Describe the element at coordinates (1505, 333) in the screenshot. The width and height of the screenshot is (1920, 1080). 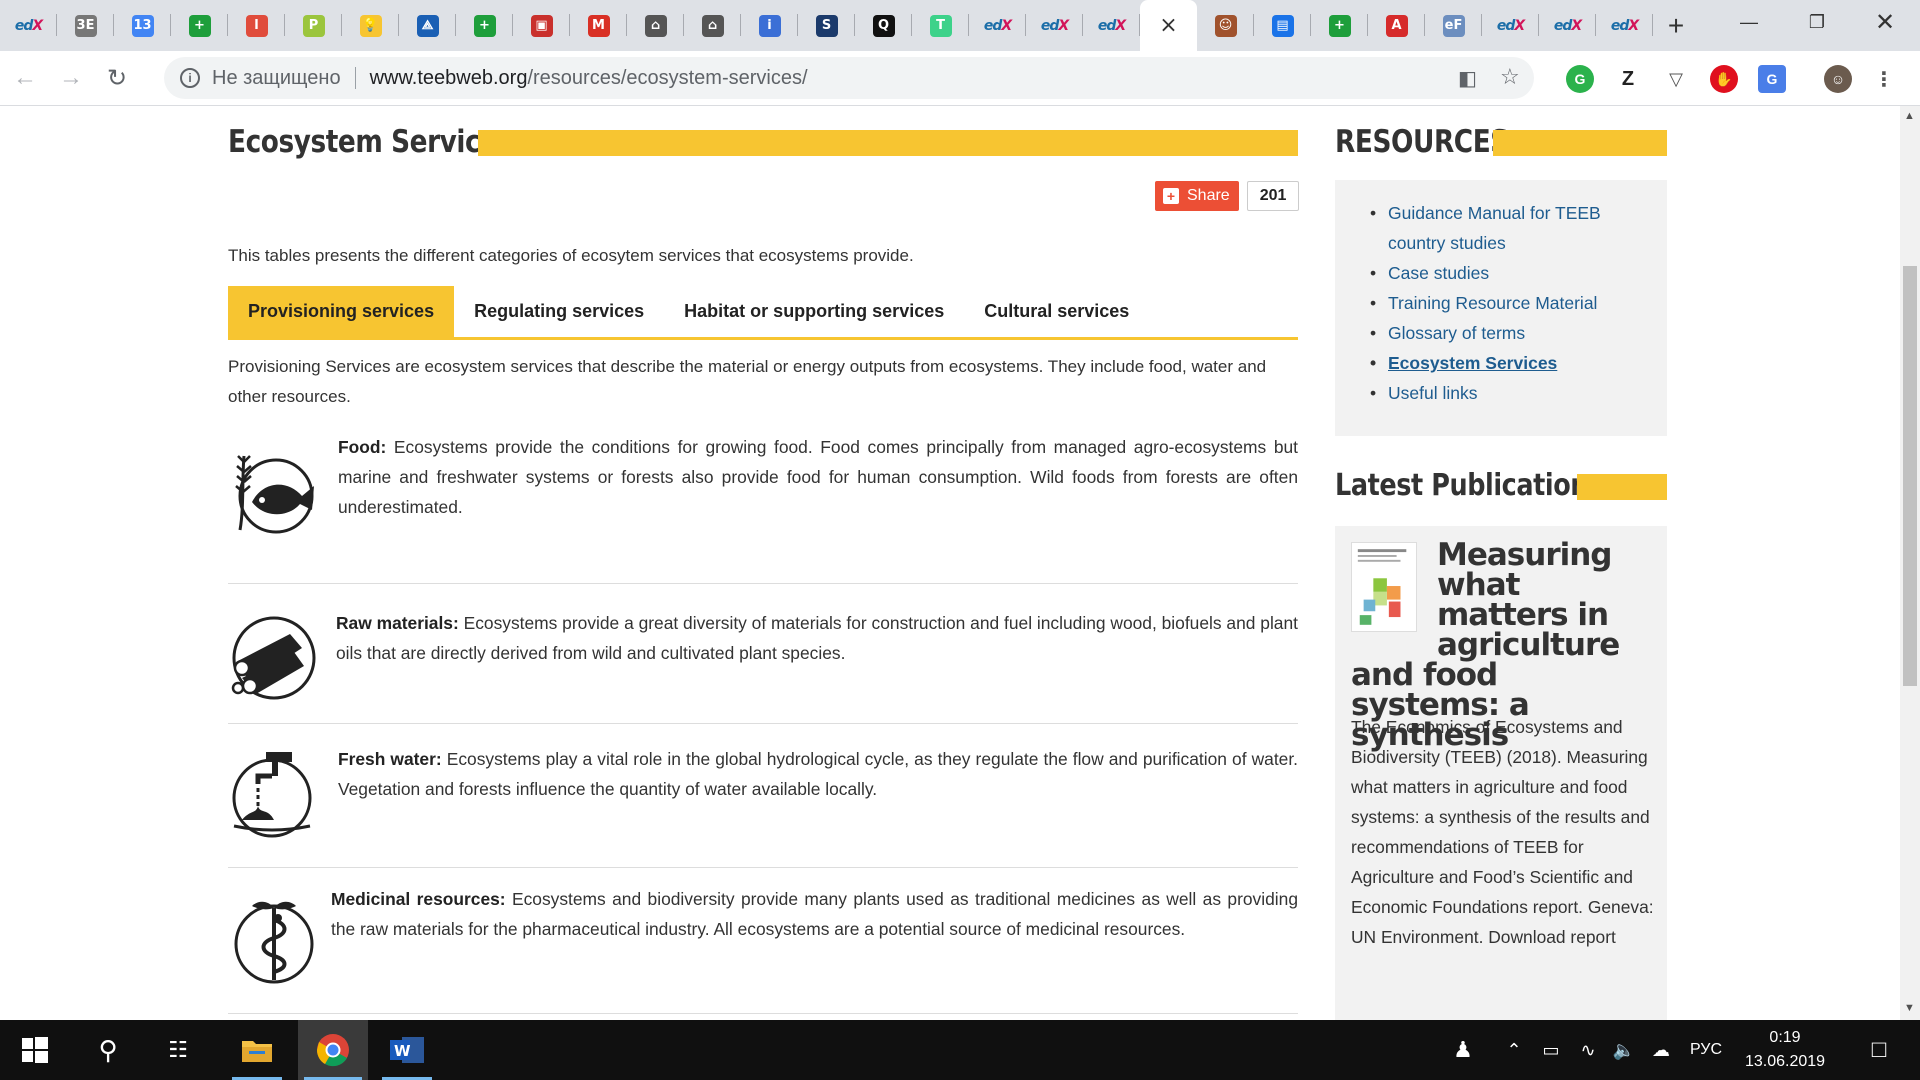
I see `resource-link: Glossary of terms` at that location.